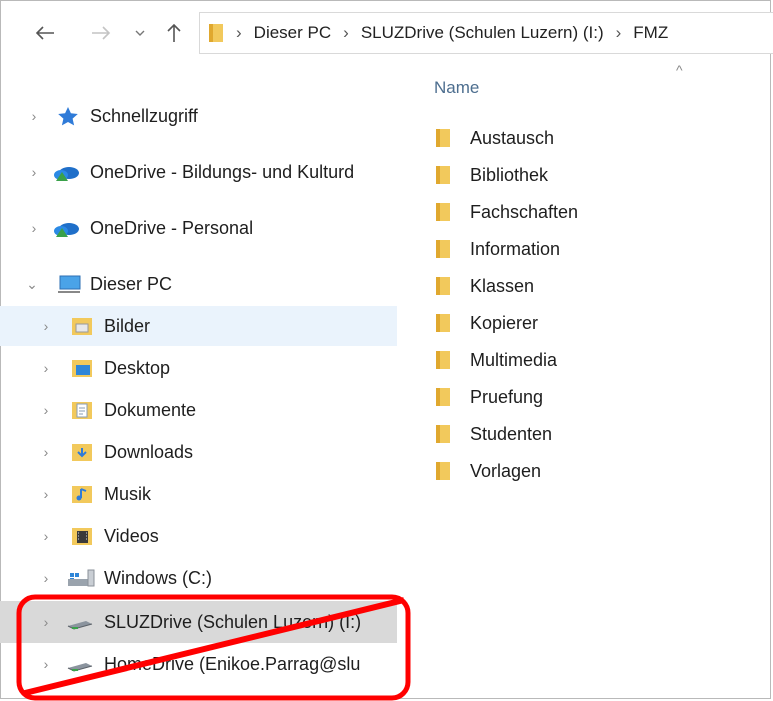 The width and height of the screenshot is (773, 701). What do you see at coordinates (600, 212) in the screenshot?
I see `folder-row: Fachschaften` at bounding box center [600, 212].